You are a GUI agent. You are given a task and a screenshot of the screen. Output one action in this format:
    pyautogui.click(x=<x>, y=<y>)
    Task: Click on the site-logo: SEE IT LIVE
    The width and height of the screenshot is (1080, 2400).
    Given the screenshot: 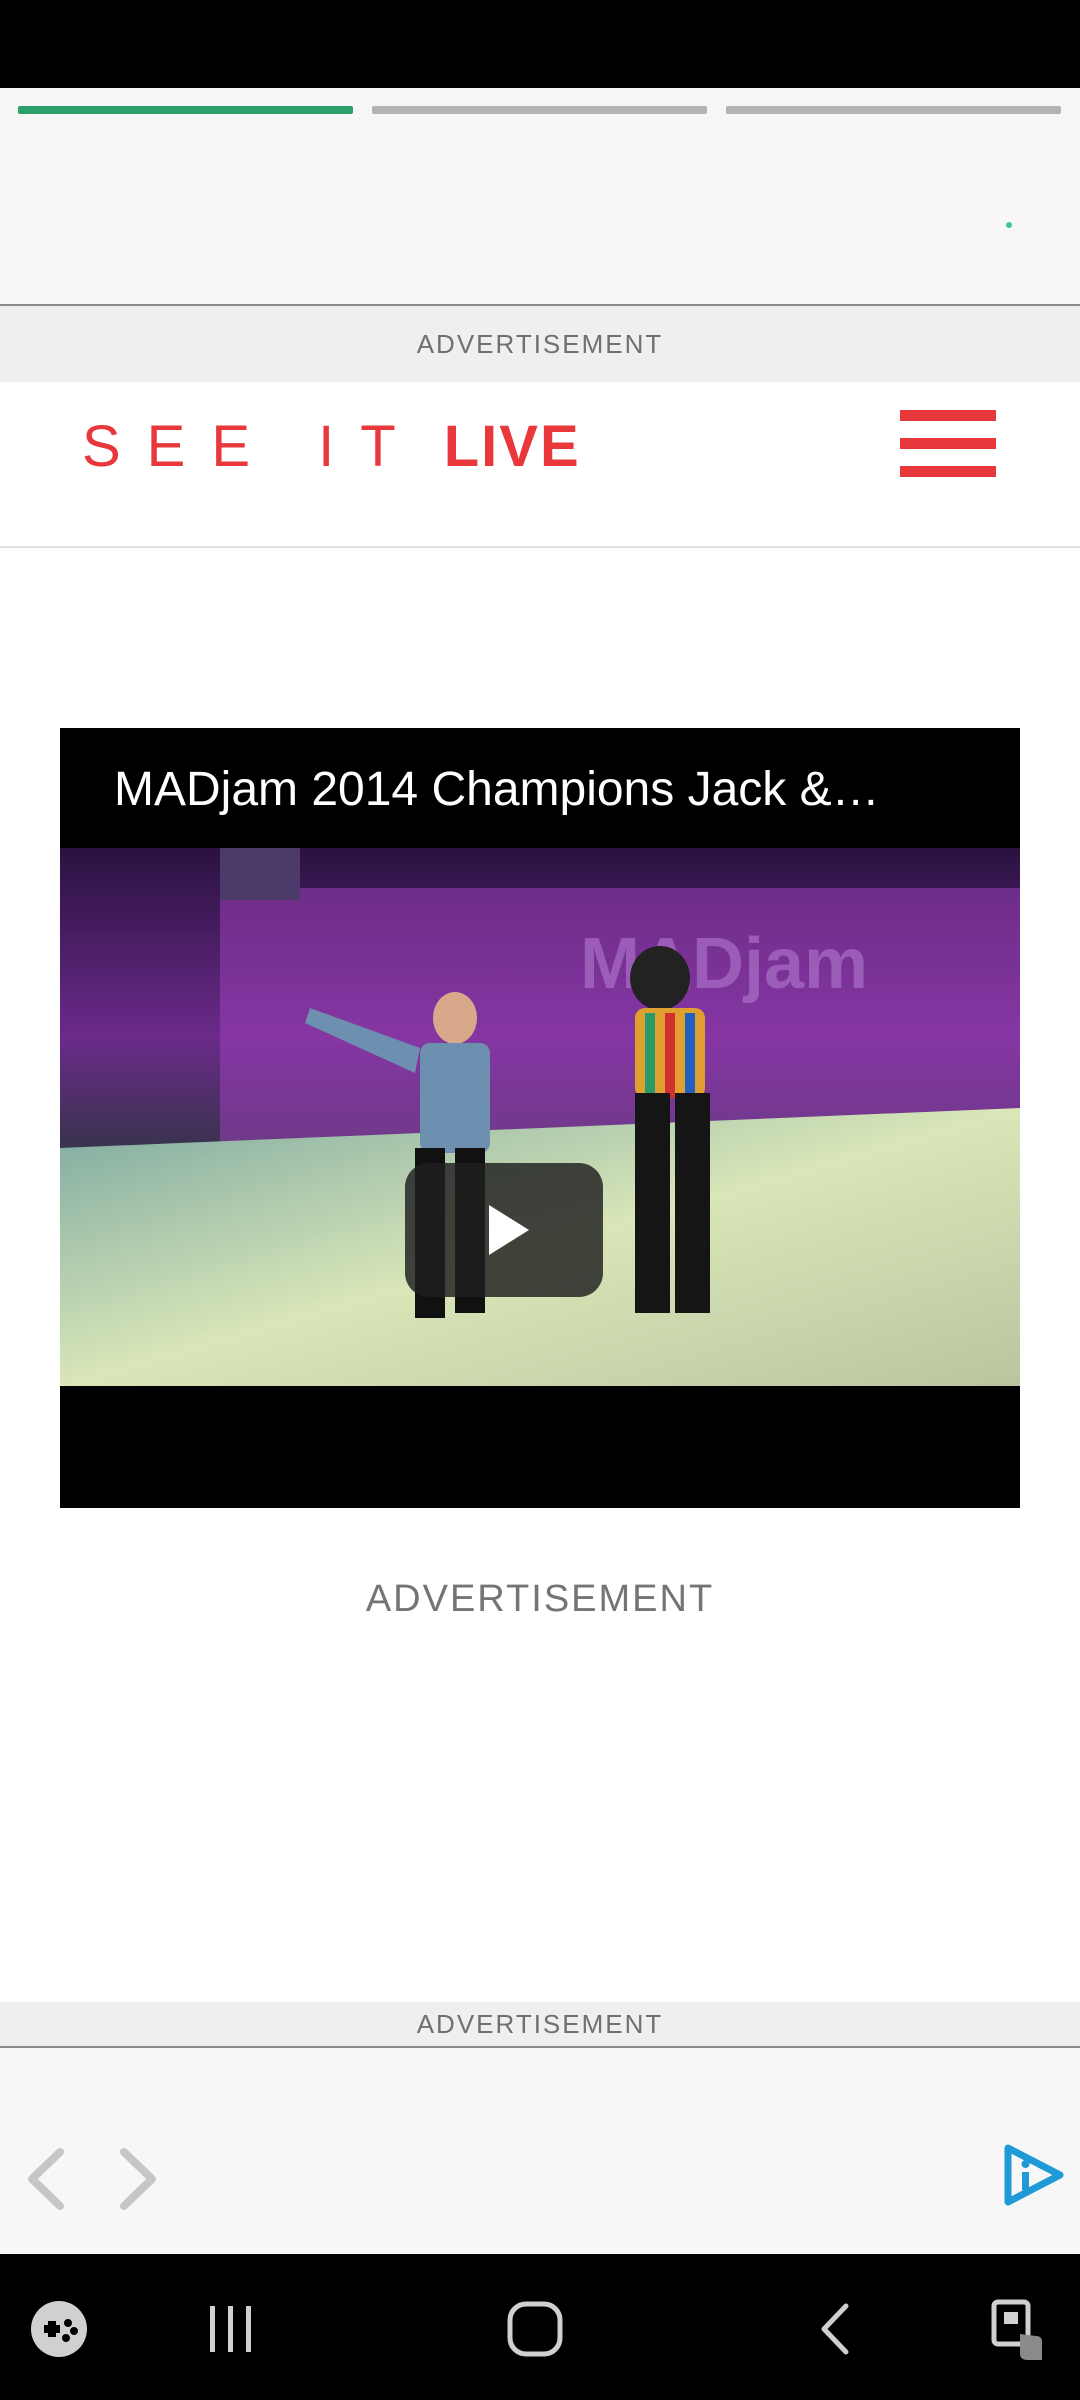 What is the action you would take?
    pyautogui.click(x=331, y=446)
    